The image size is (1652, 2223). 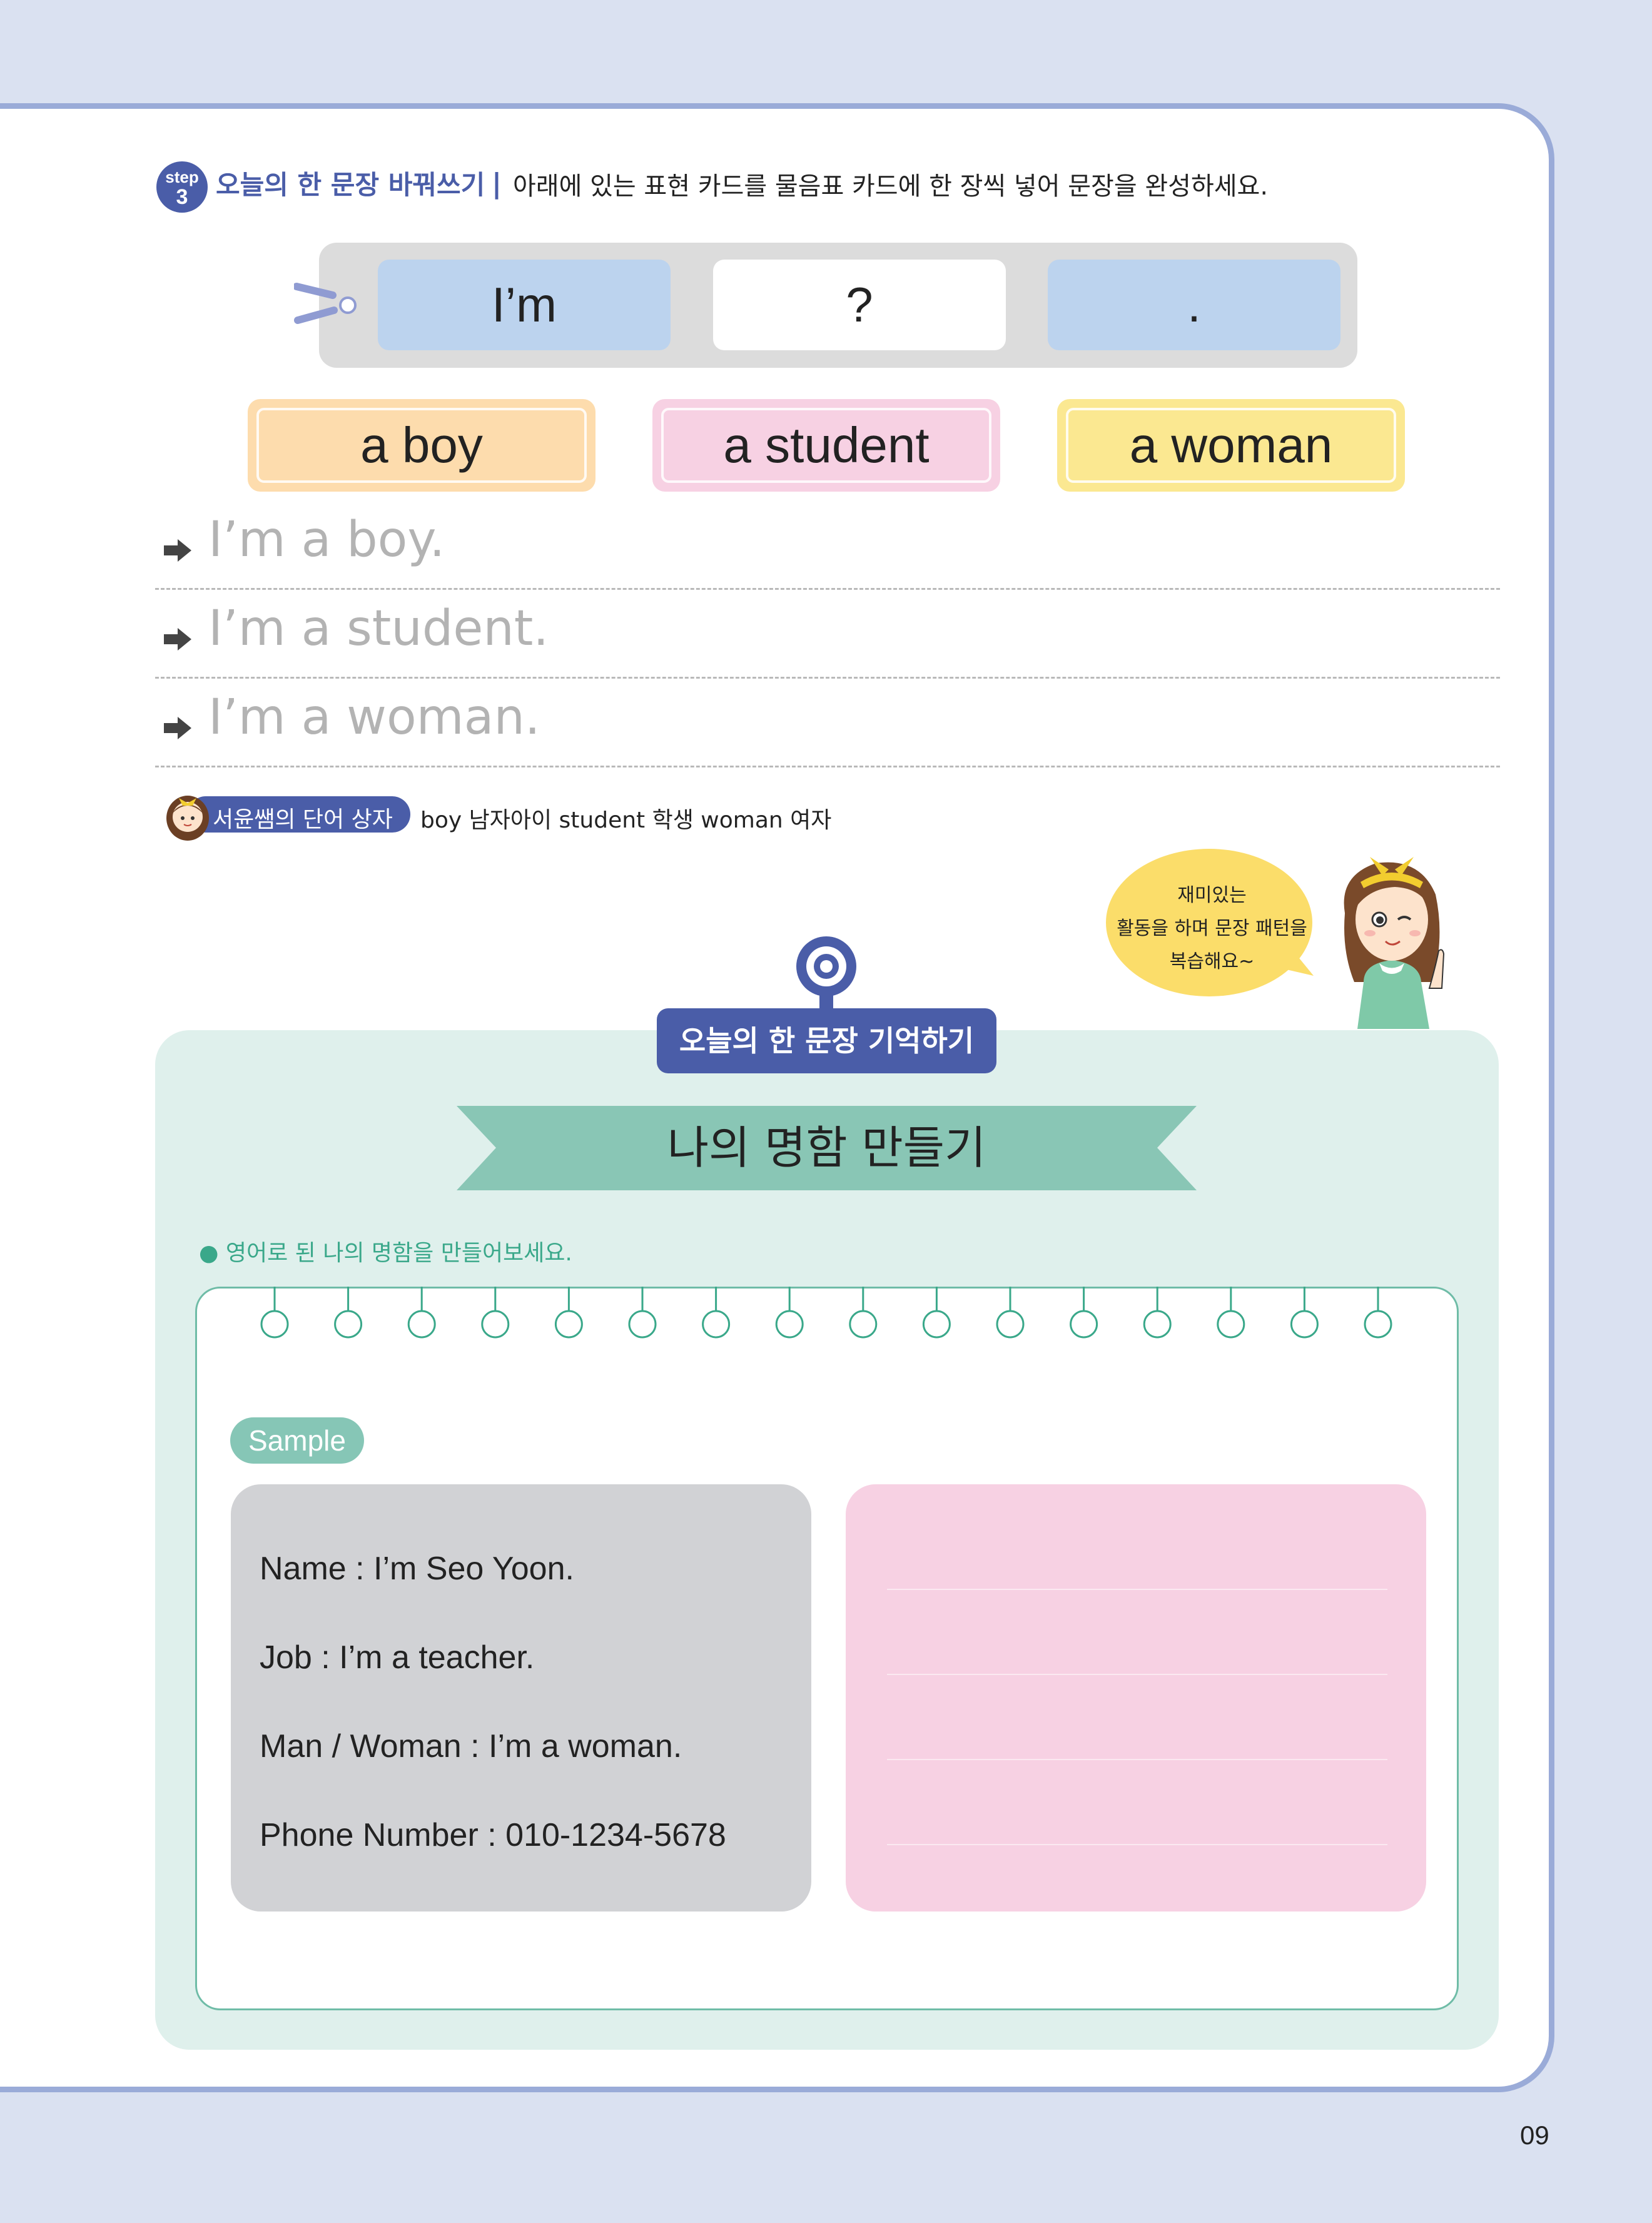 I want to click on speech-bubble-text: 재미있는 활동을 하며 문장 패턴을 복습해요~, so click(x=1212, y=929).